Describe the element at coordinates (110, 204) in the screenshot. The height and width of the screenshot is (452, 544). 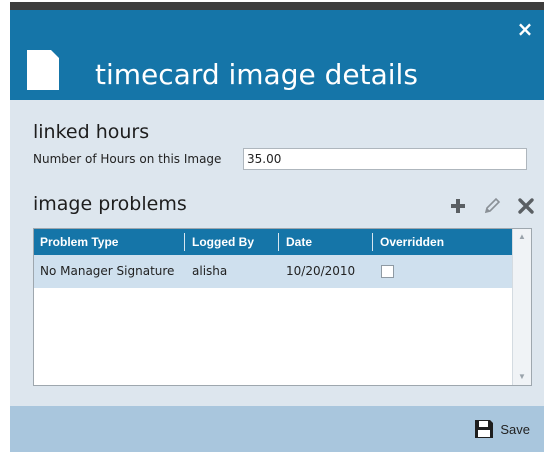
I see `image-problems-title: image problems` at that location.